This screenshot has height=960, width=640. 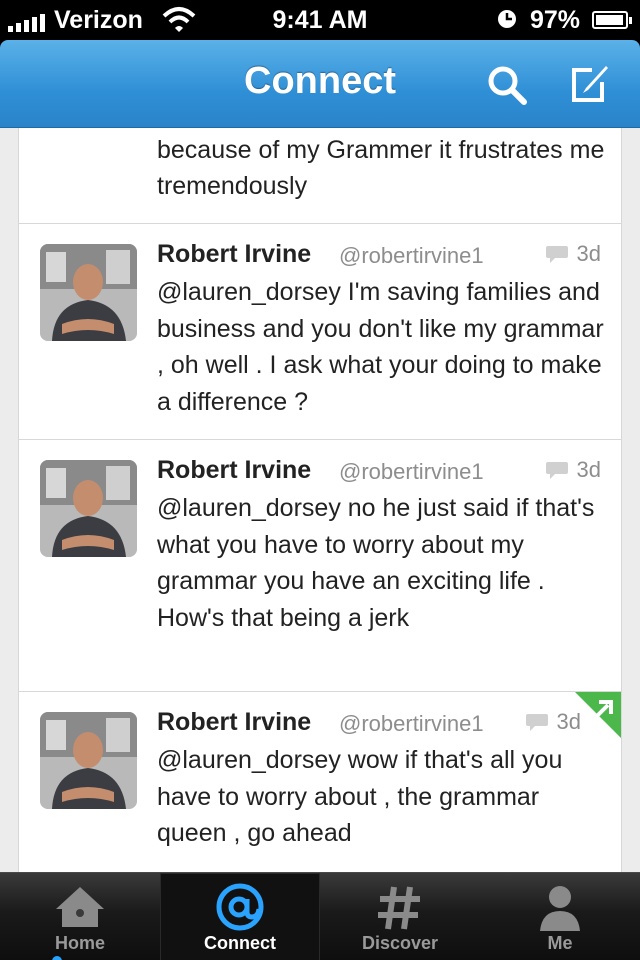 I want to click on tab-label: Discover, so click(x=400, y=943).